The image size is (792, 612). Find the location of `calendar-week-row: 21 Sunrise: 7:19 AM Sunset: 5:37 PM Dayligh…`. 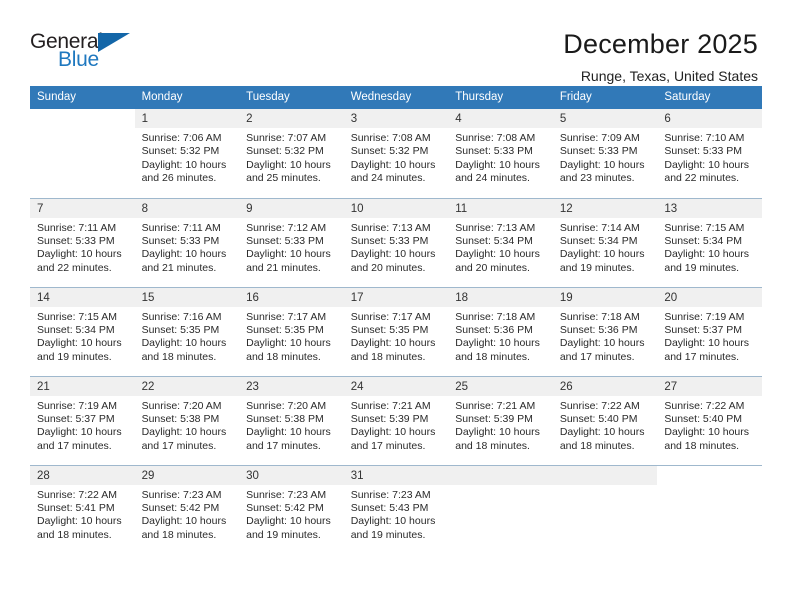

calendar-week-row: 21 Sunrise: 7:19 AM Sunset: 5:37 PM Dayligh… is located at coordinates (396, 420).